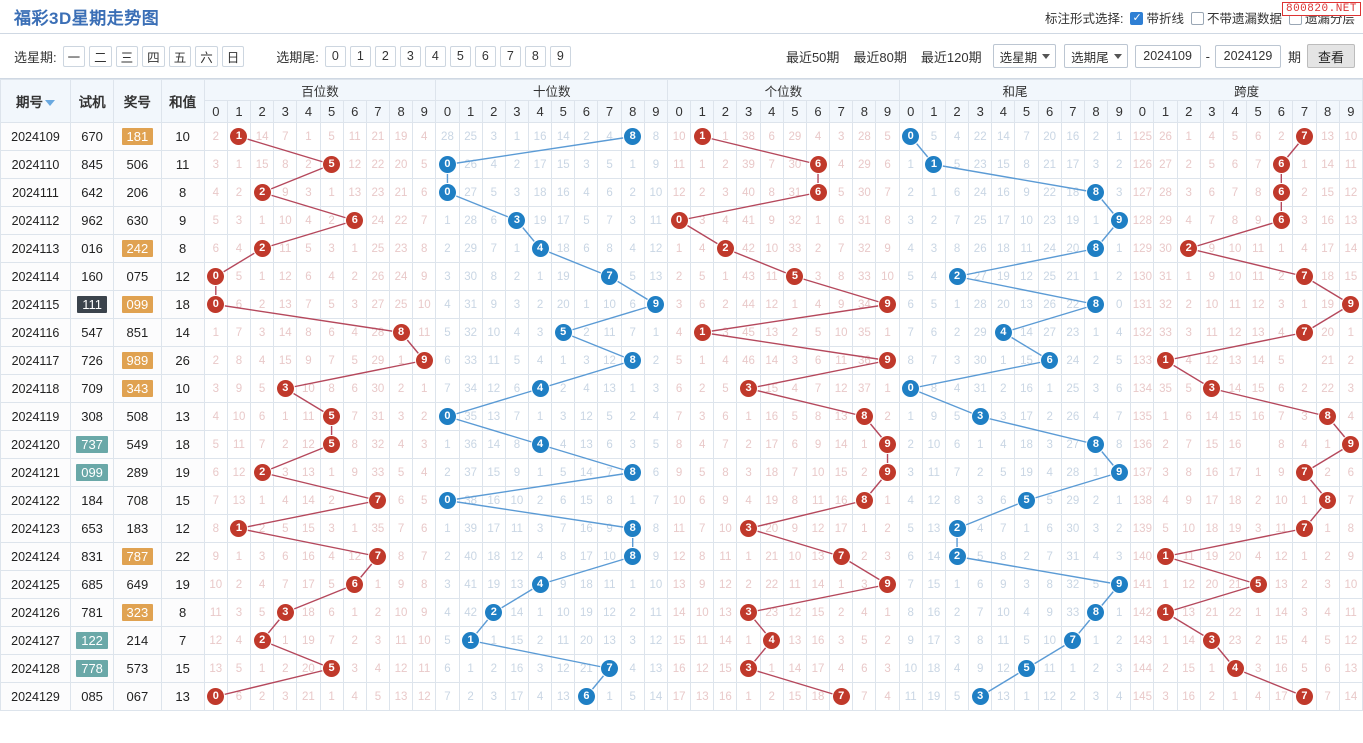 This screenshot has height=743, width=1363. What do you see at coordinates (656, 136) in the screenshot?
I see `cell-shi-9: 8` at bounding box center [656, 136].